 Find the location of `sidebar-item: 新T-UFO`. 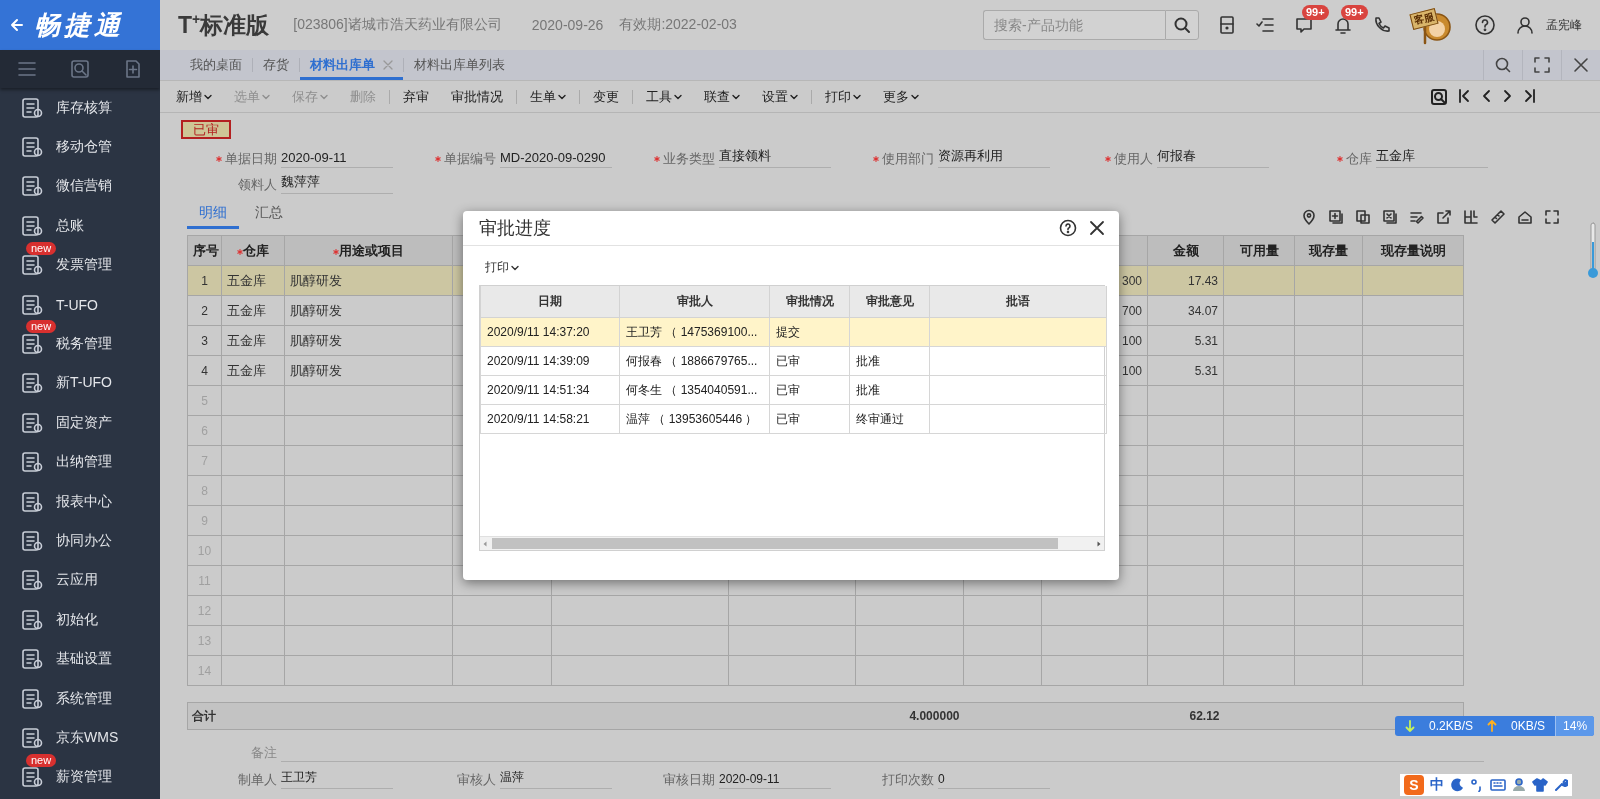

sidebar-item: 新T-UFO is located at coordinates (80, 383).